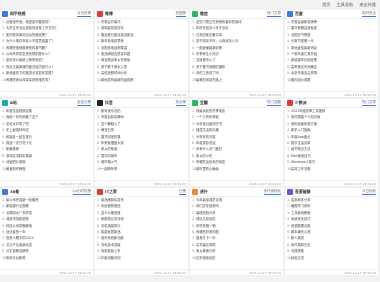 The height and width of the screenshot is (282, 380). I want to click on zhihu-icon, so click(5, 14).